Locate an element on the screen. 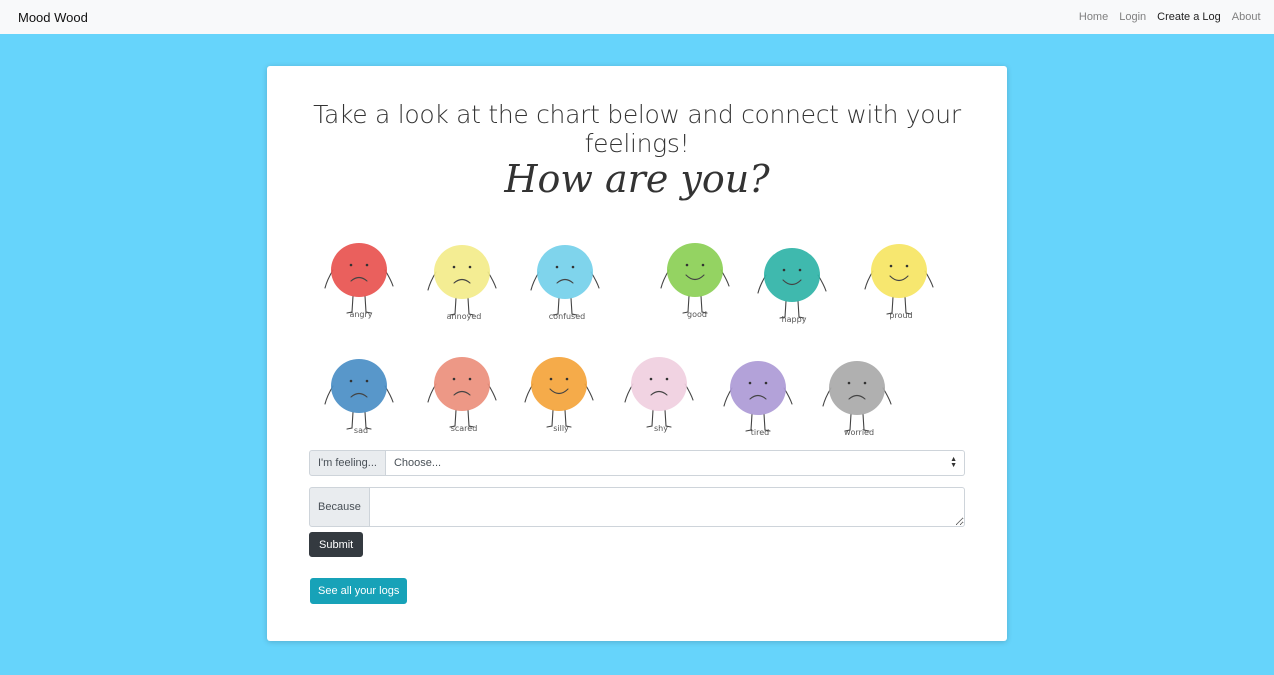 This screenshot has height=675, width=1274. mood-good: good is located at coordinates (695, 281).